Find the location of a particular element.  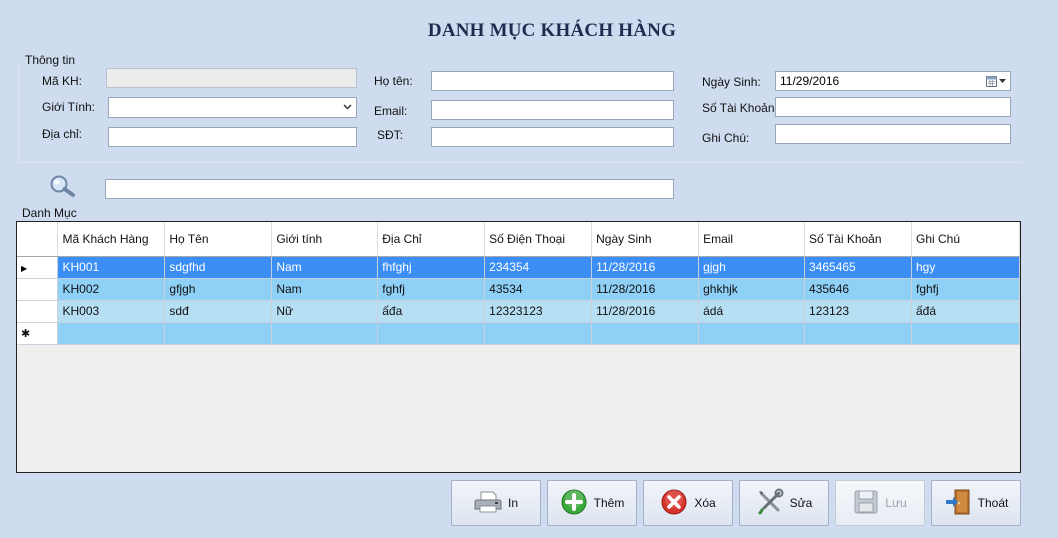

new-row-indicator: ✱ is located at coordinates (38, 333).